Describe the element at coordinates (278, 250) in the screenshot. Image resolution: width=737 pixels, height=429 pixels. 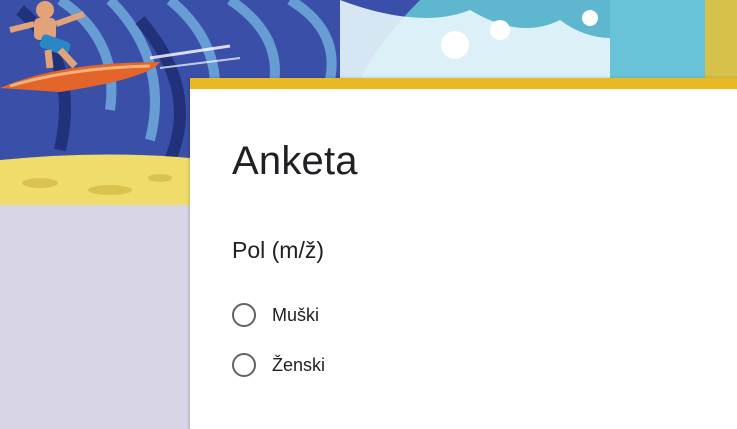
I see `question-label: Pol (m/ž)` at that location.